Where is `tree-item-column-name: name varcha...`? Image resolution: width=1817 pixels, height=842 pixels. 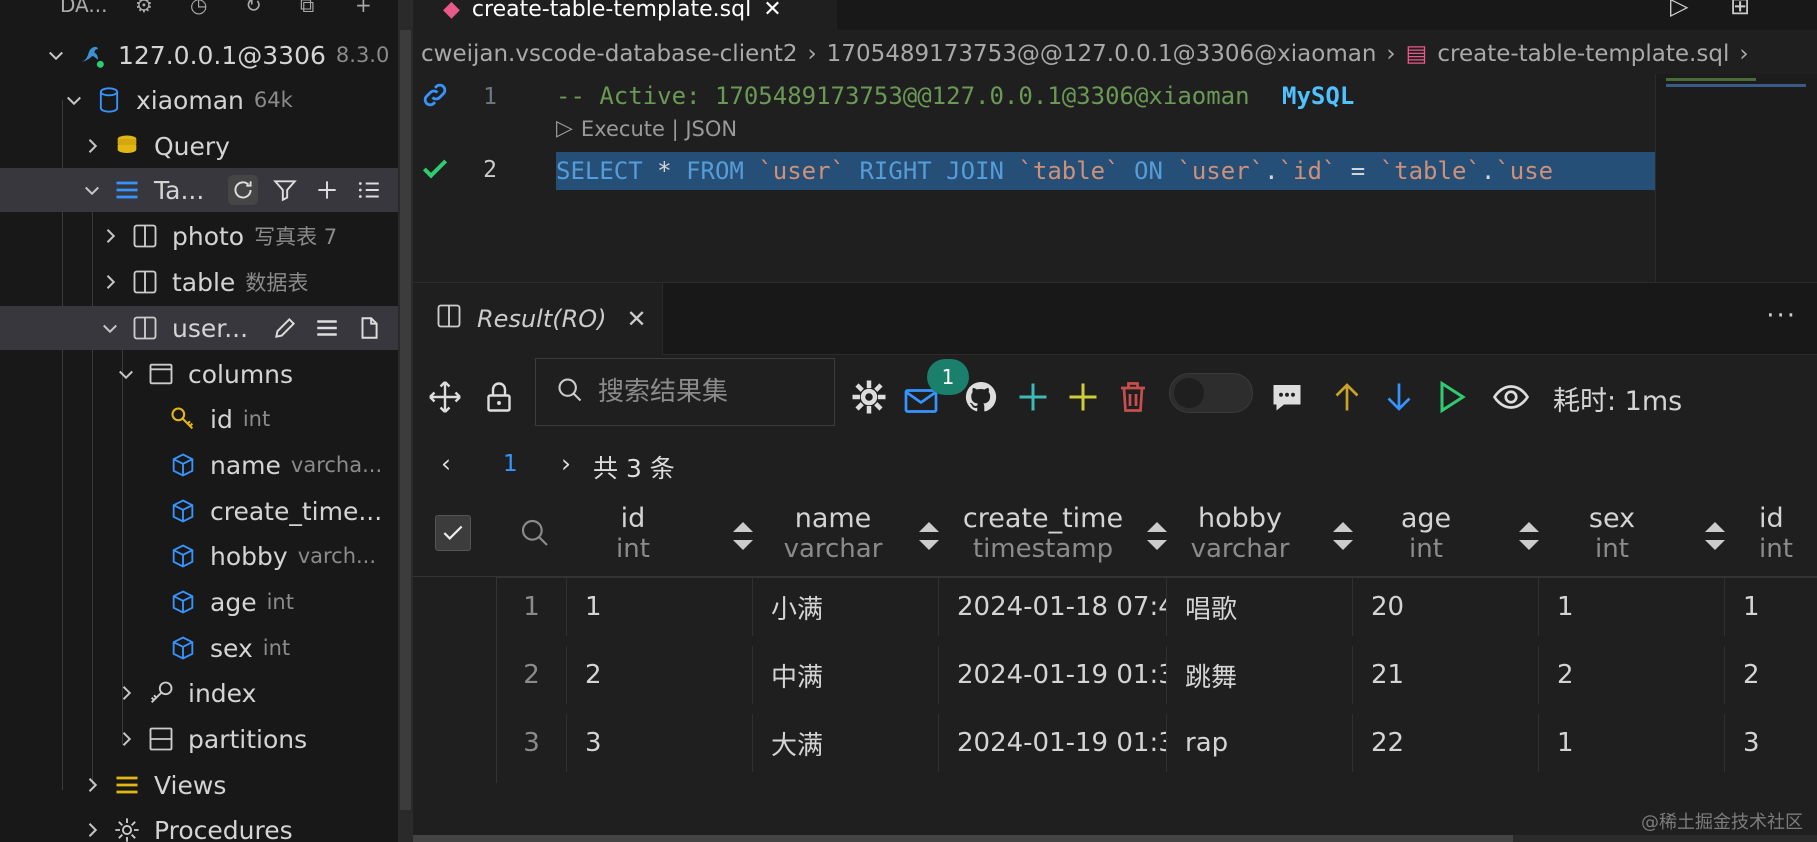
tree-item-column-name: name varcha... is located at coordinates (199, 465).